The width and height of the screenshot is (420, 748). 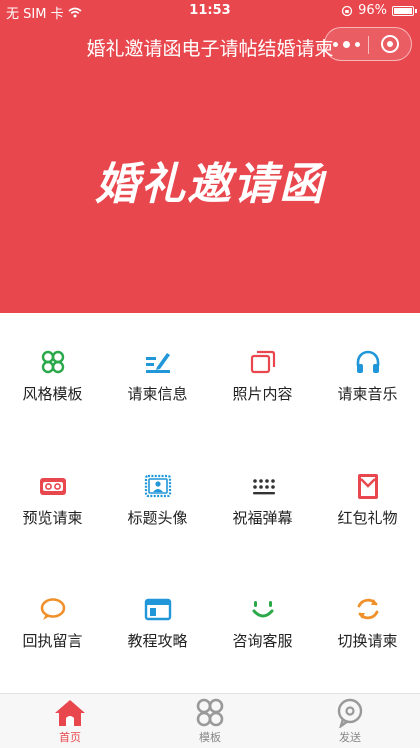 What do you see at coordinates (350, 713) in the screenshot?
I see `send-bubble-icon` at bounding box center [350, 713].